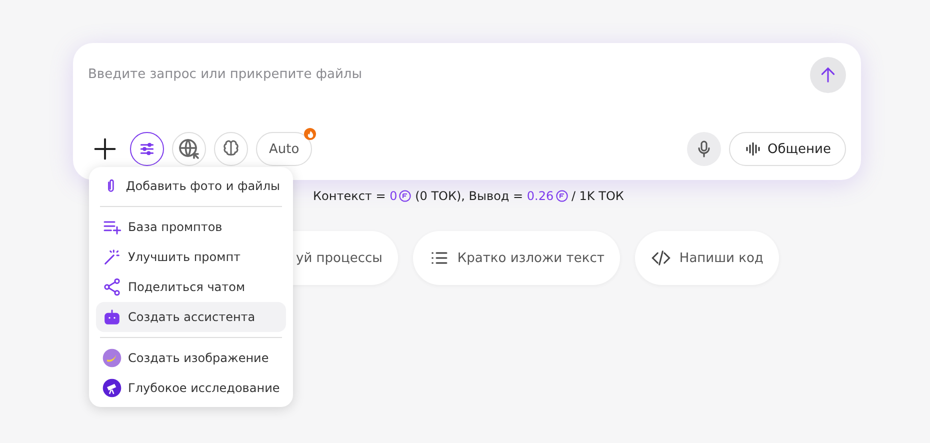 The image size is (930, 443). What do you see at coordinates (191, 358) in the screenshot?
I see `menu-item: Создать изображение` at bounding box center [191, 358].